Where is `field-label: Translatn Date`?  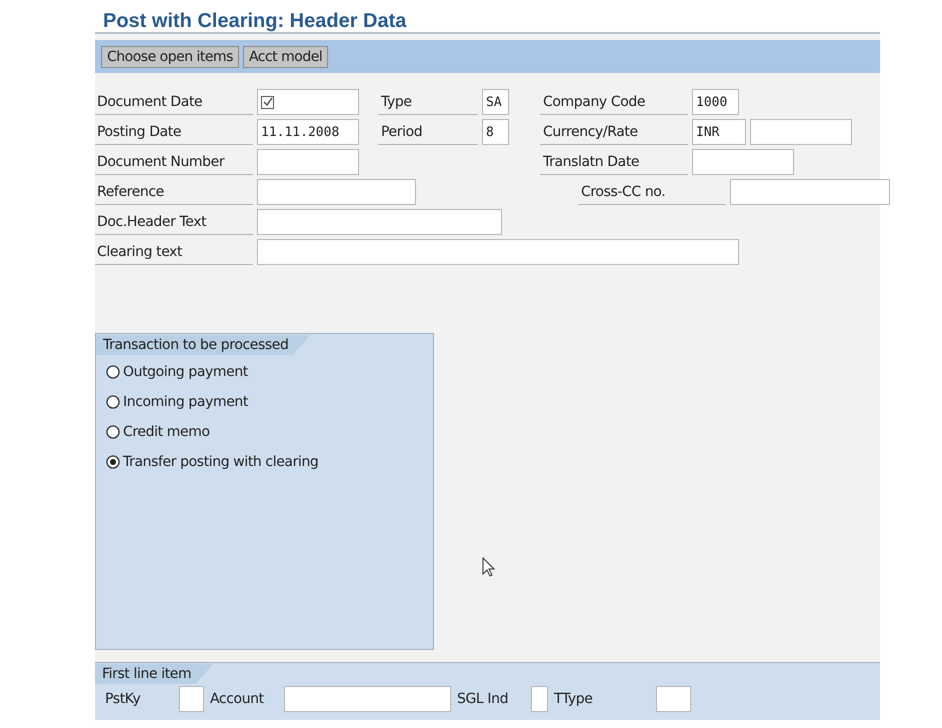 field-label: Translatn Date is located at coordinates (614, 162).